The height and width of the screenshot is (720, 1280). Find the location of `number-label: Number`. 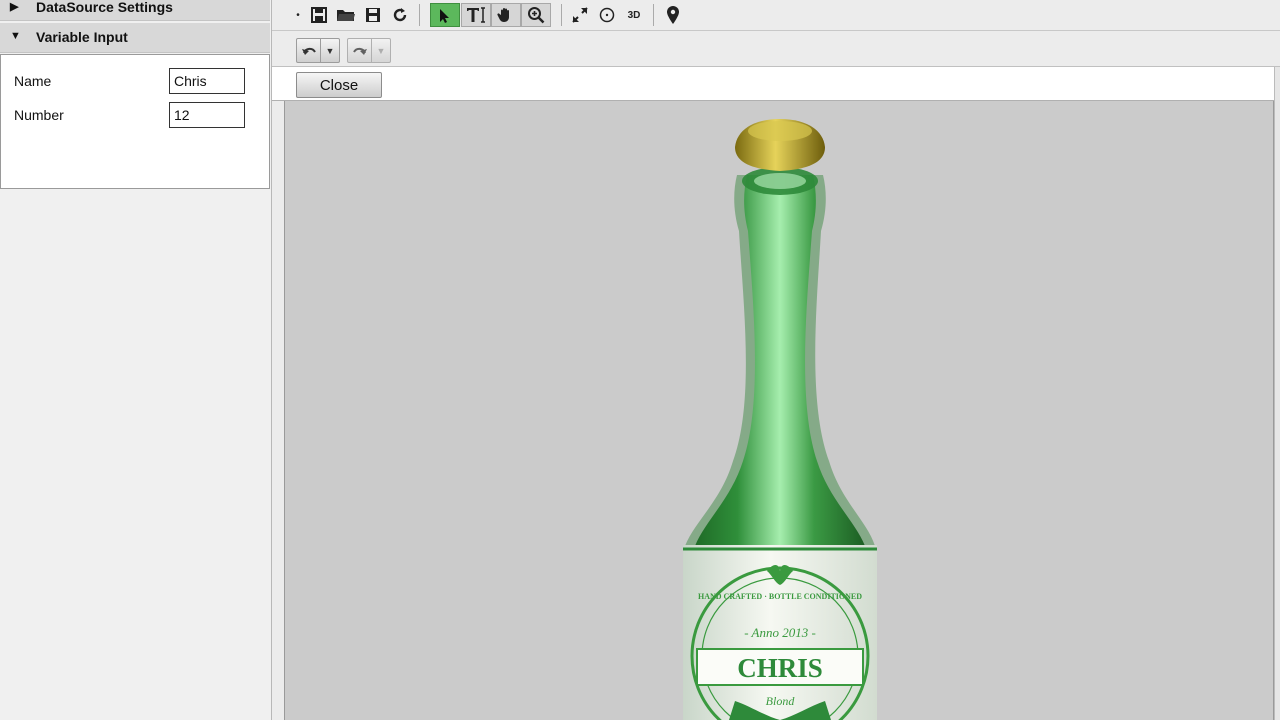

number-label: Number is located at coordinates (39, 115).